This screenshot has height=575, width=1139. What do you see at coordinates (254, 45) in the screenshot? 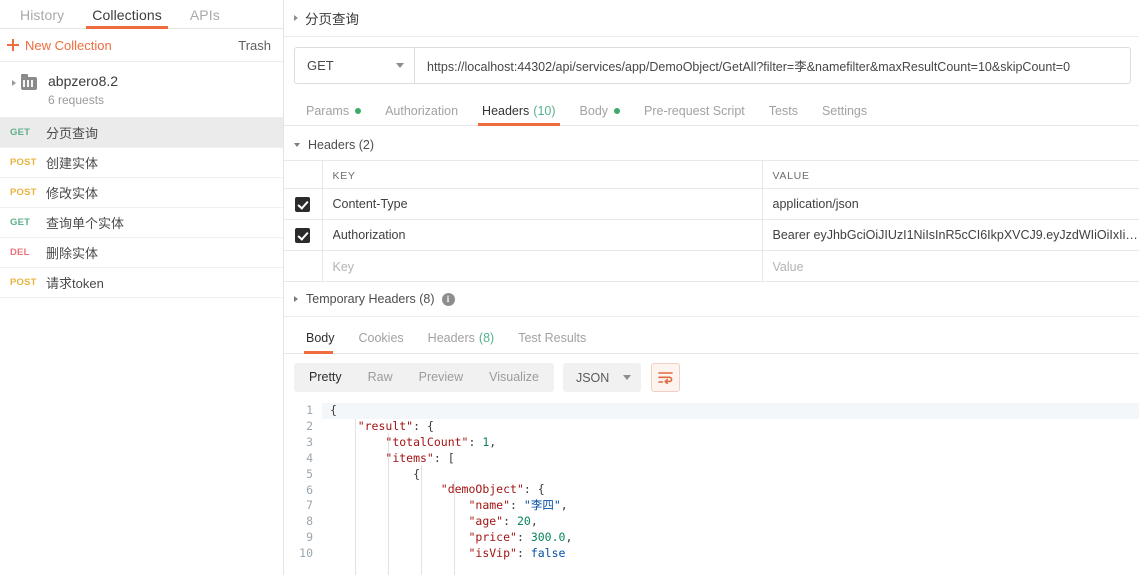
I see `trash-button: Trash` at bounding box center [254, 45].